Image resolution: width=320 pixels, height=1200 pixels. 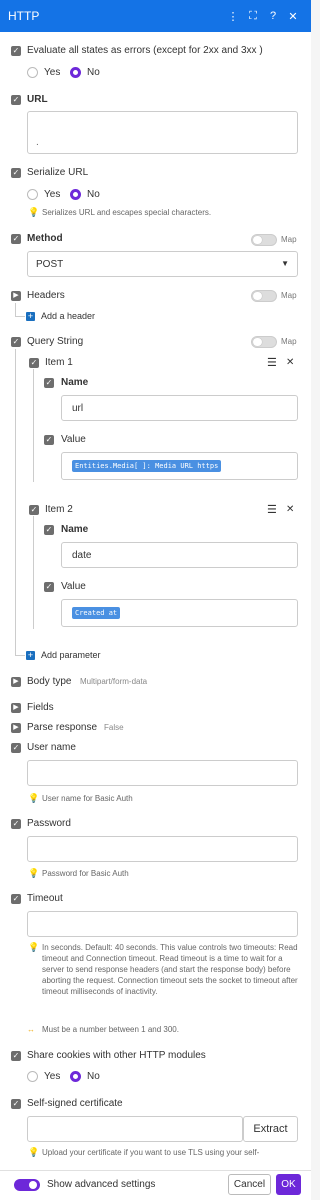 I want to click on body-type-chevron-icon: ▶, so click(x=16, y=682).